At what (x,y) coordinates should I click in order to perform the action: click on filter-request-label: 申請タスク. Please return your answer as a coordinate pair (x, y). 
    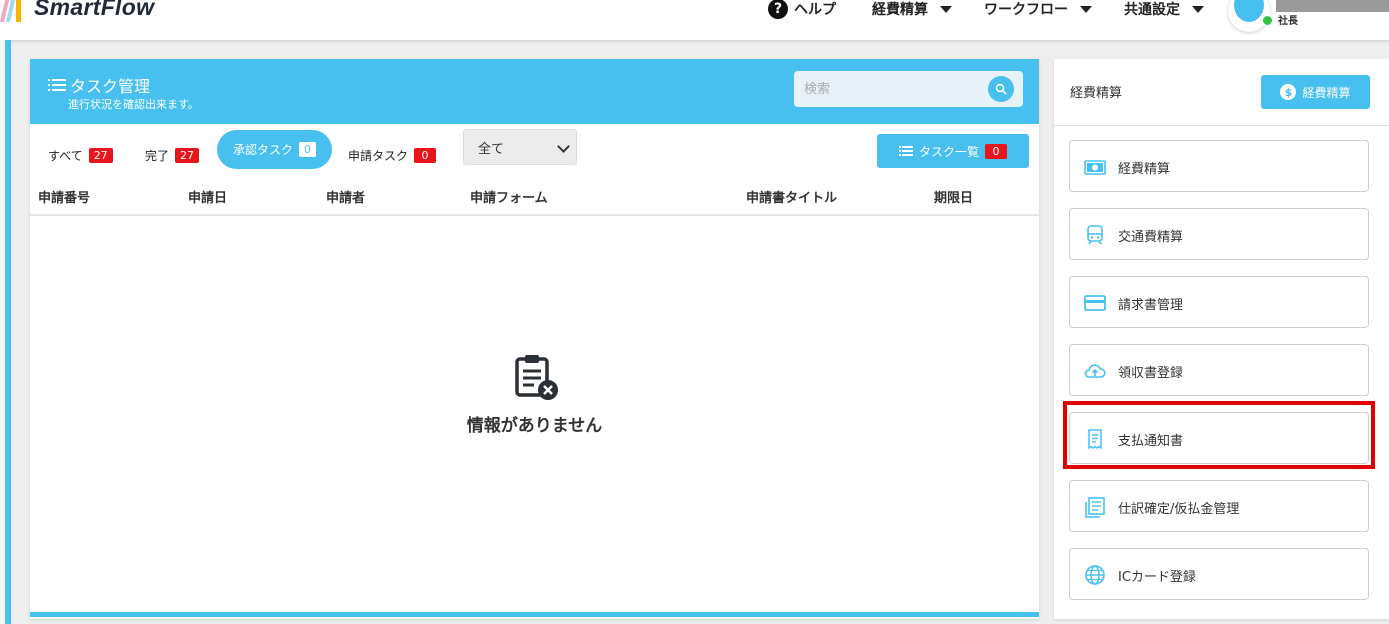
    Looking at the image, I should click on (378, 155).